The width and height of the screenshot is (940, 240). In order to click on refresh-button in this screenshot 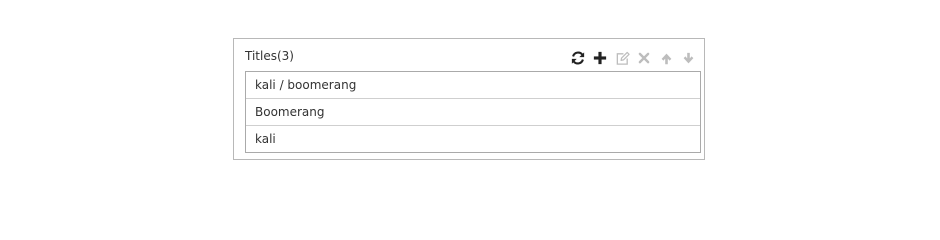, I will do `click(578, 58)`.